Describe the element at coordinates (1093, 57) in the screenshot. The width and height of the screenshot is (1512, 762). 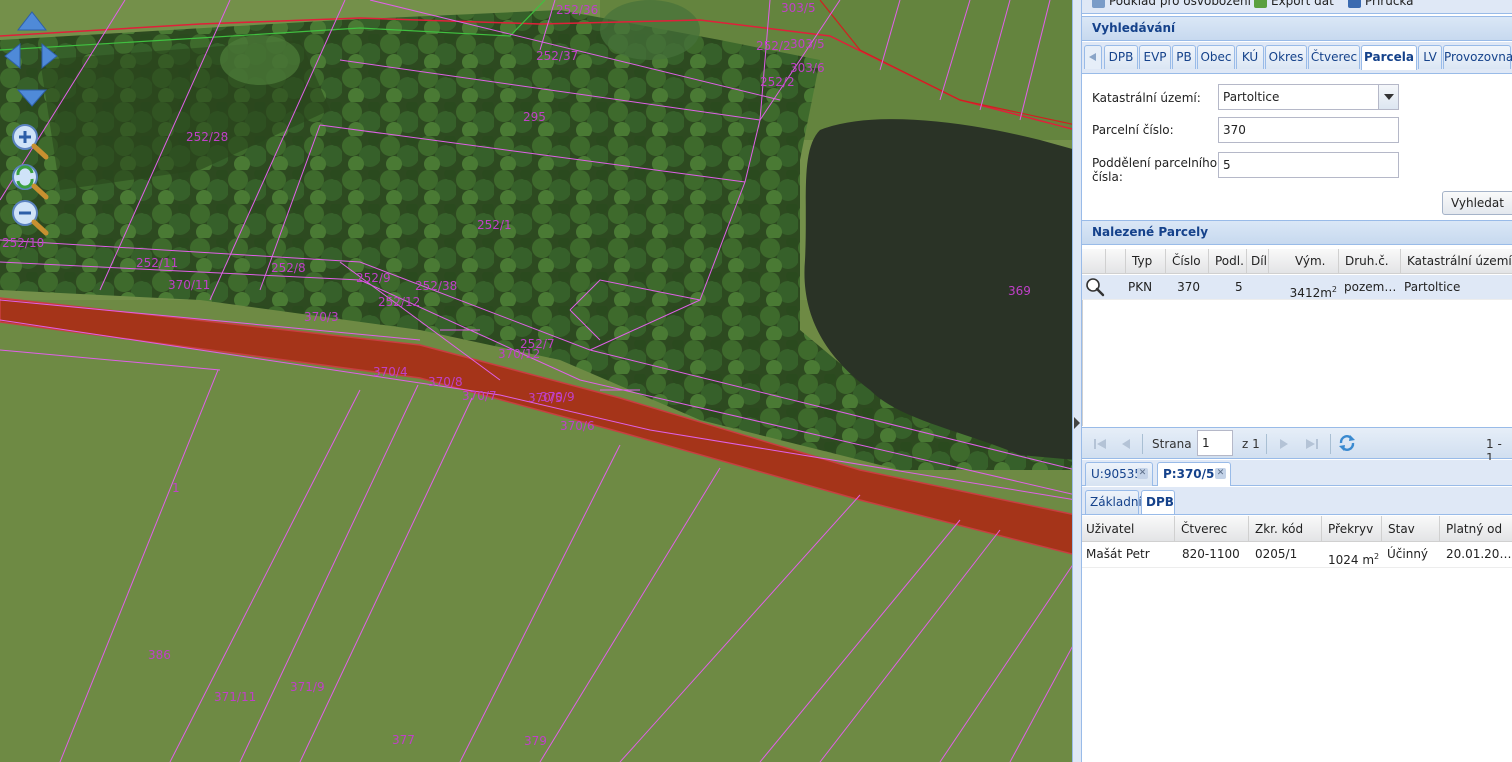
I see `tab-scroll-left-icon` at that location.